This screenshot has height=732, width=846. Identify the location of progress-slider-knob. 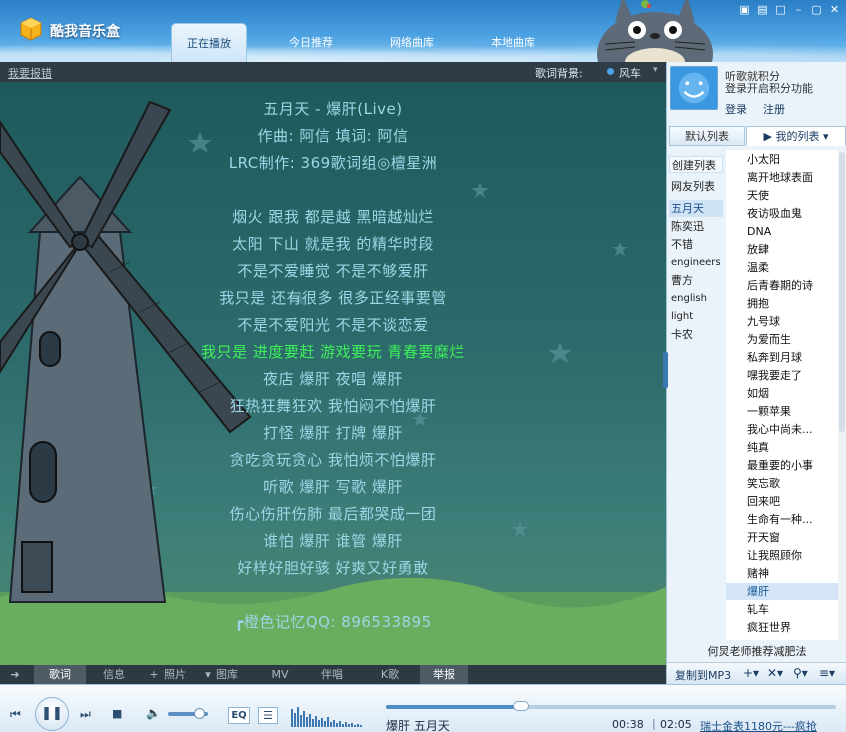
(521, 706).